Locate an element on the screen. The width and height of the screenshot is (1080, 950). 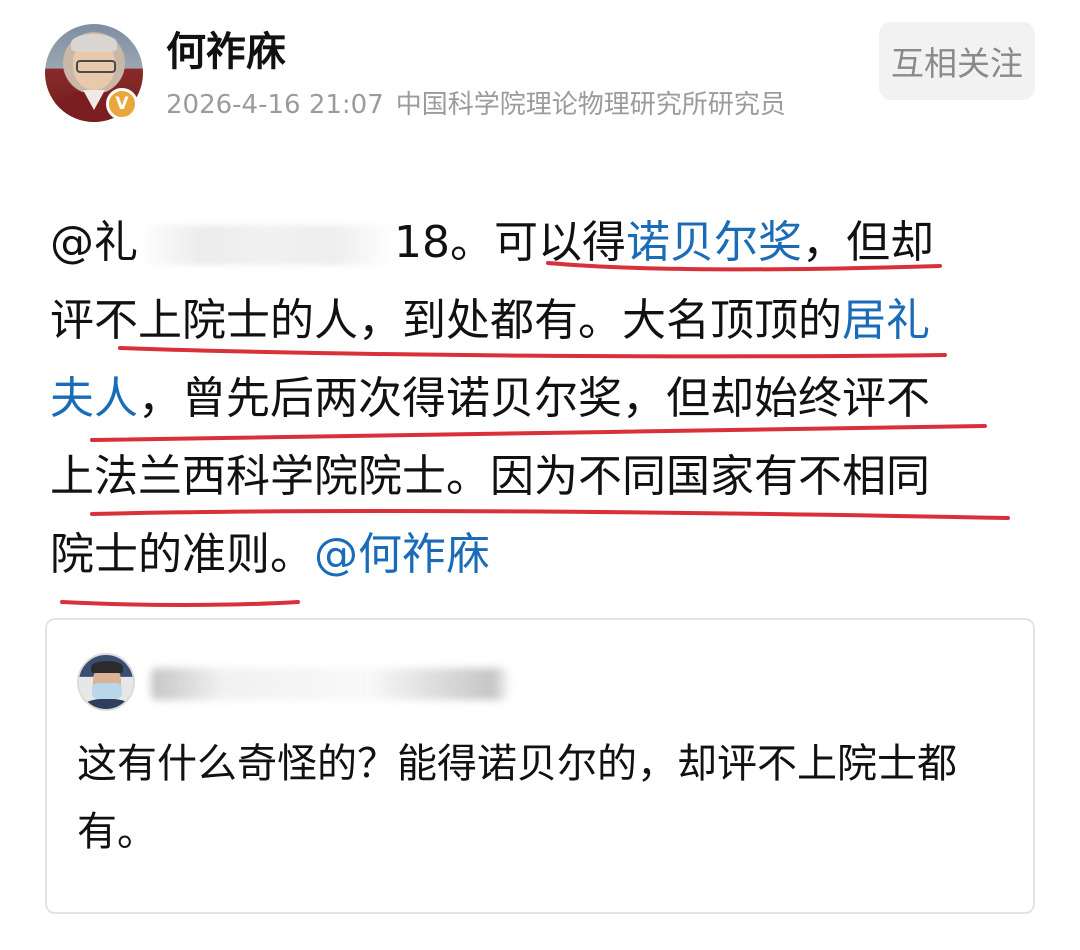
follow-button: 互相关注 is located at coordinates (957, 61).